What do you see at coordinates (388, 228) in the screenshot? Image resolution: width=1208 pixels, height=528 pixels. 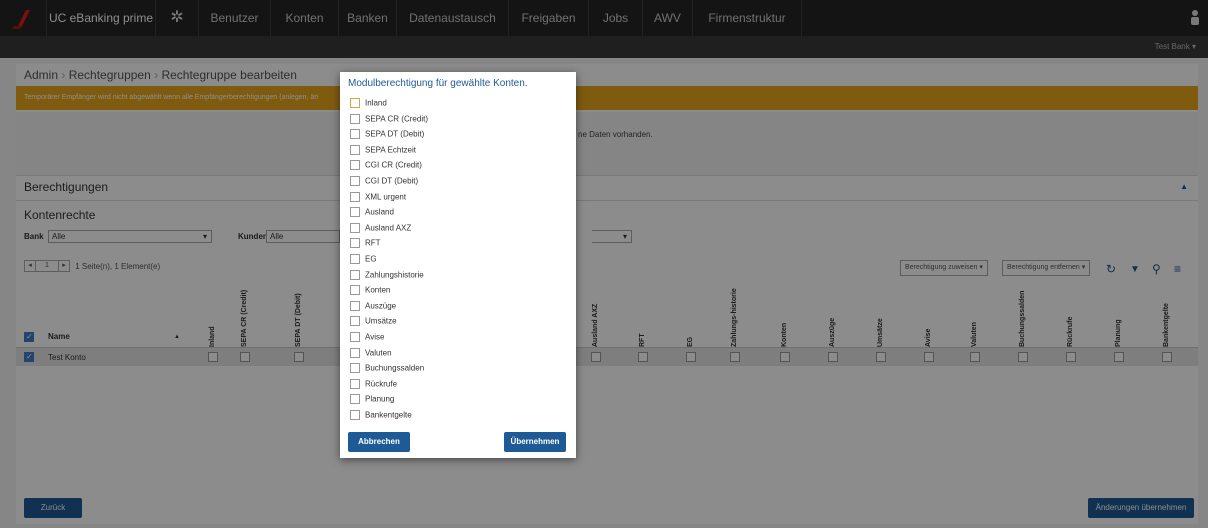 I see `option-label: Ausland AXZ` at bounding box center [388, 228].